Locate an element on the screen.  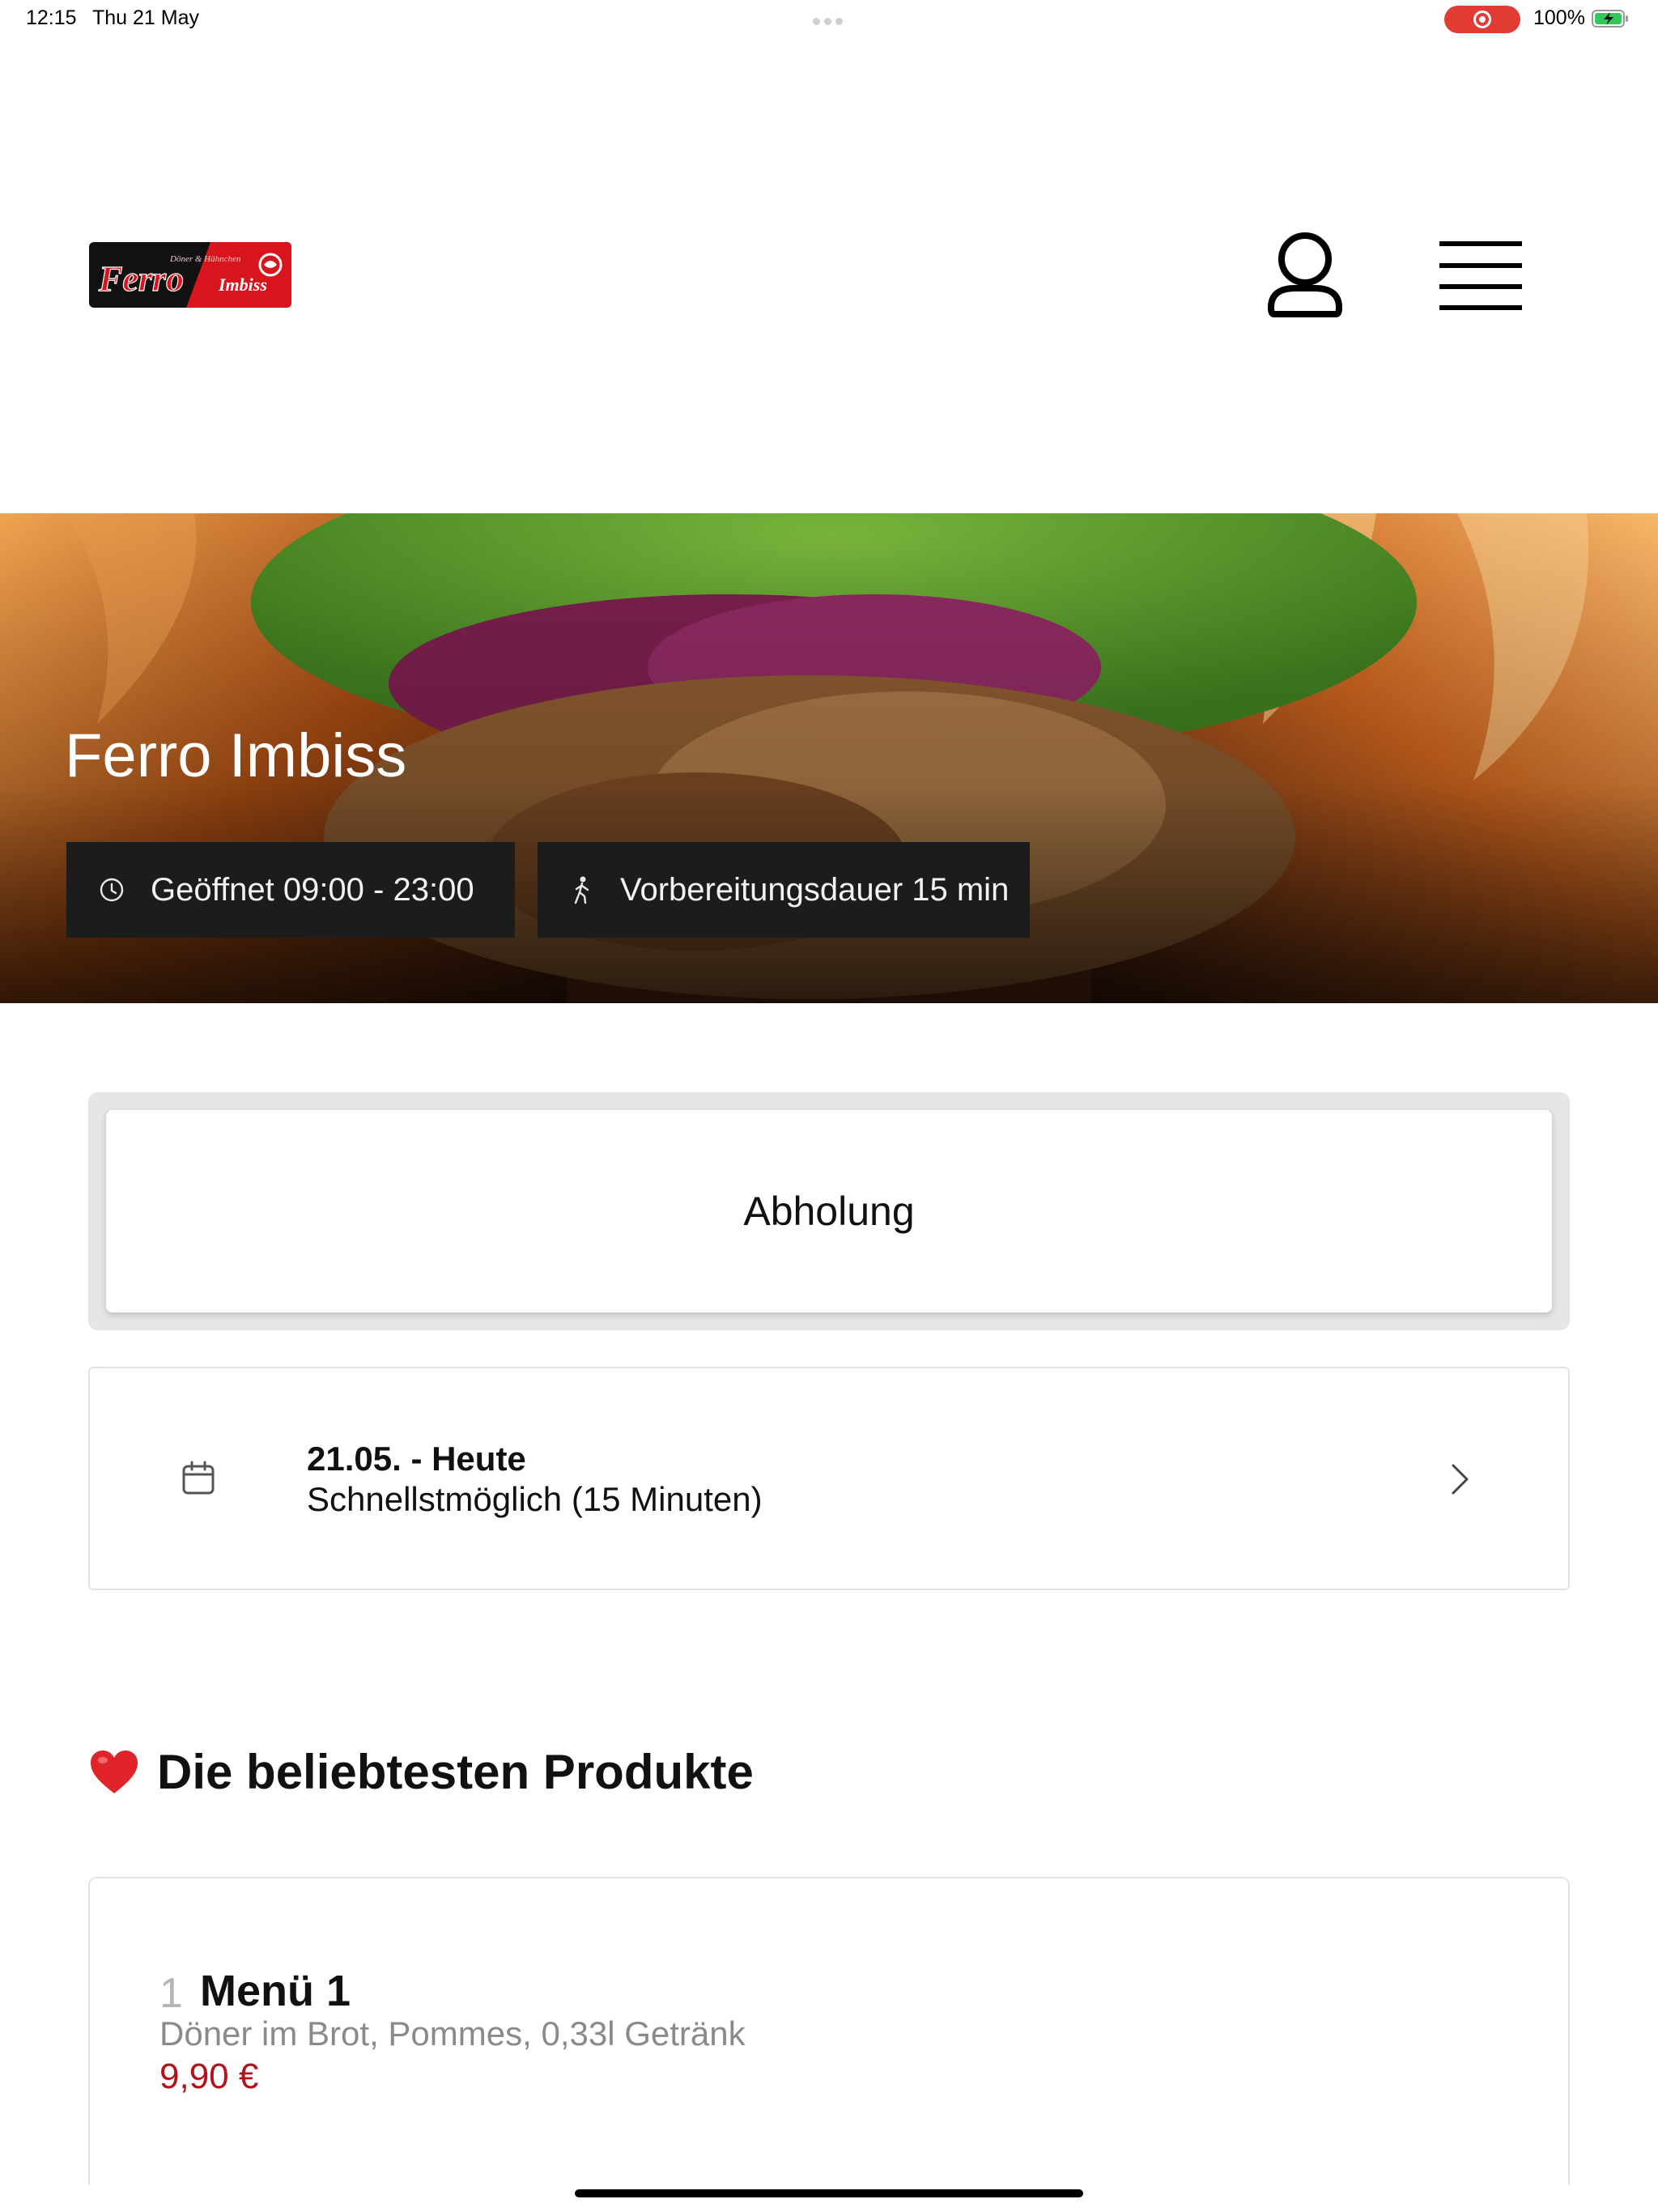
popular-products-heading: Die beliebtesten Produkte is located at coordinates (421, 1772).